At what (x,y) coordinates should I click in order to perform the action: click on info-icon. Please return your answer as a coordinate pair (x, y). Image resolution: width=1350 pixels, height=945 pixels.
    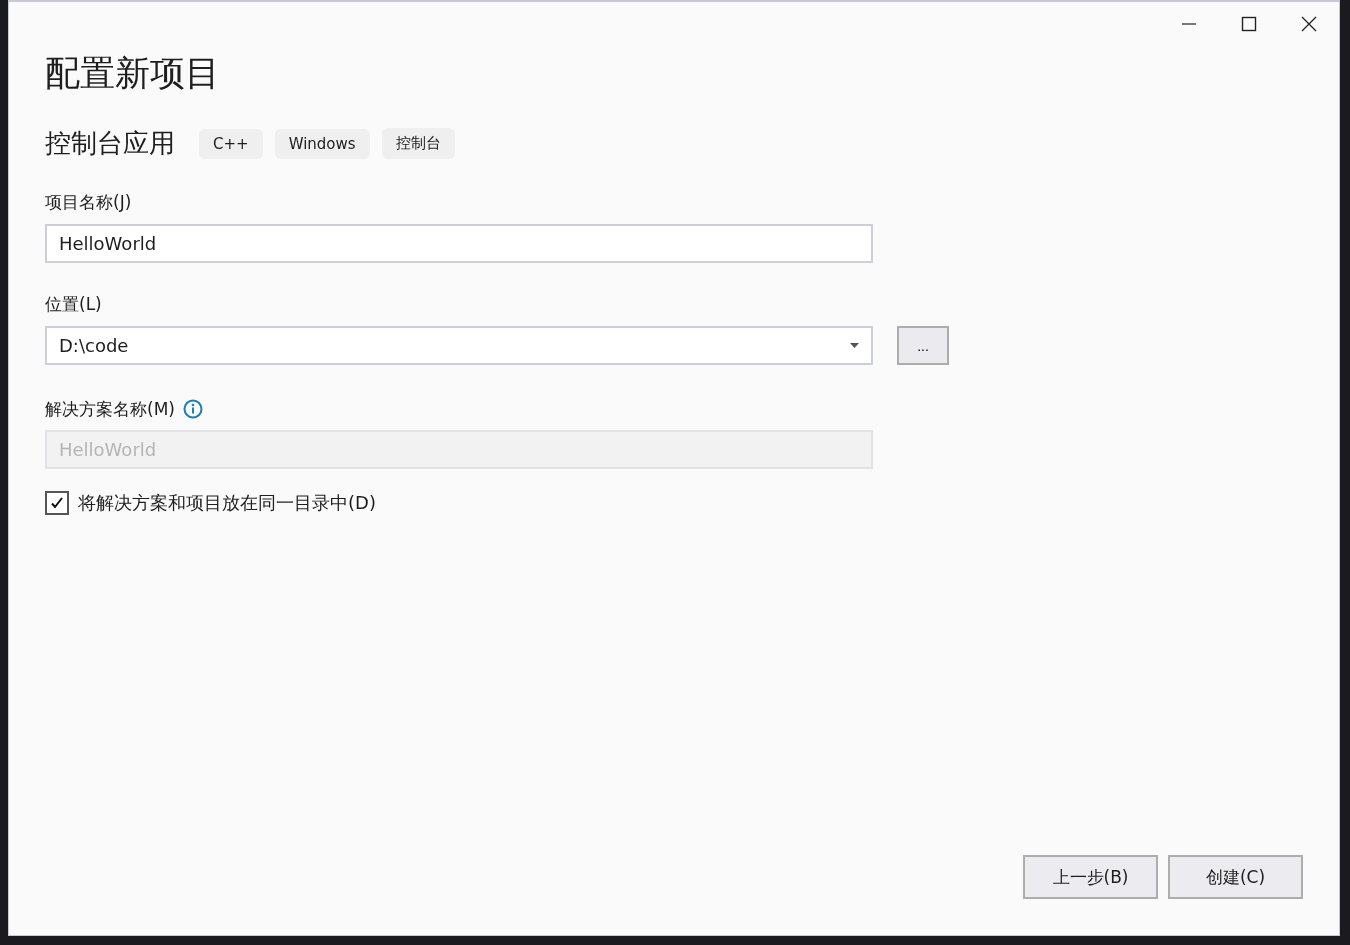
    Looking at the image, I should click on (192, 409).